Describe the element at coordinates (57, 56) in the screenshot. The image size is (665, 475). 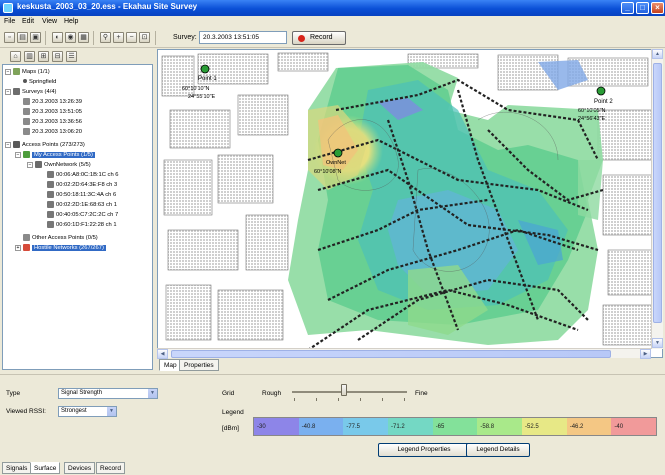
I see `tree-collapse-icon: ⊟` at that location.